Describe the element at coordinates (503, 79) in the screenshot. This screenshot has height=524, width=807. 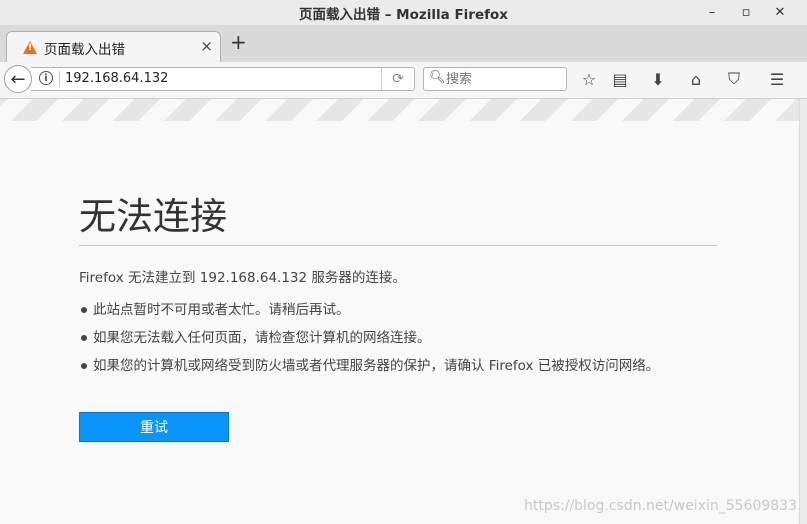
I see `search-input` at that location.